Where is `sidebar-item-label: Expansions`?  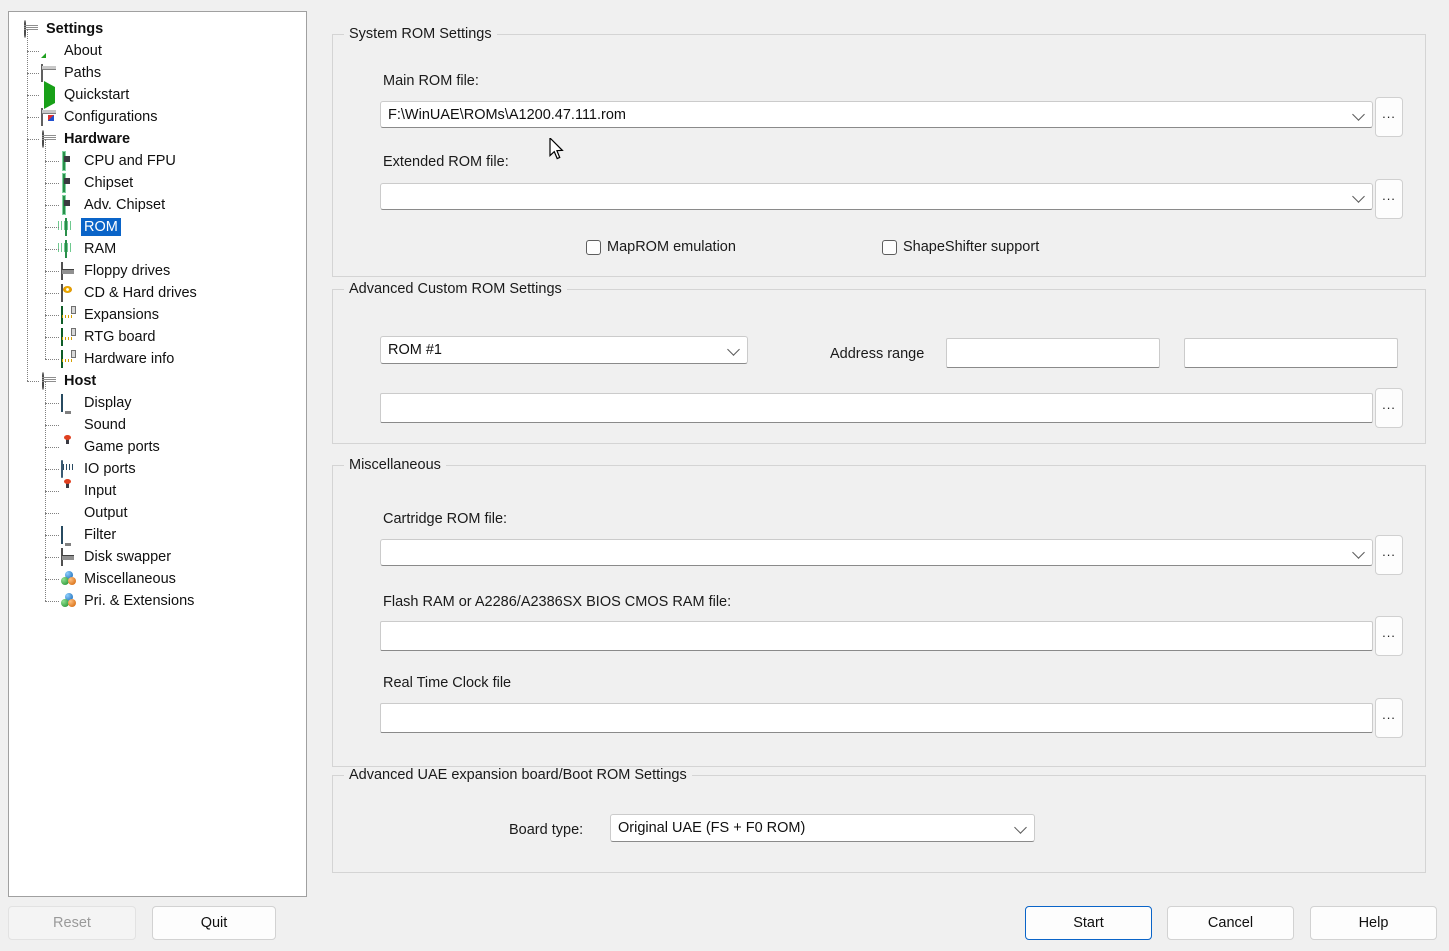 sidebar-item-label: Expansions is located at coordinates (121, 315).